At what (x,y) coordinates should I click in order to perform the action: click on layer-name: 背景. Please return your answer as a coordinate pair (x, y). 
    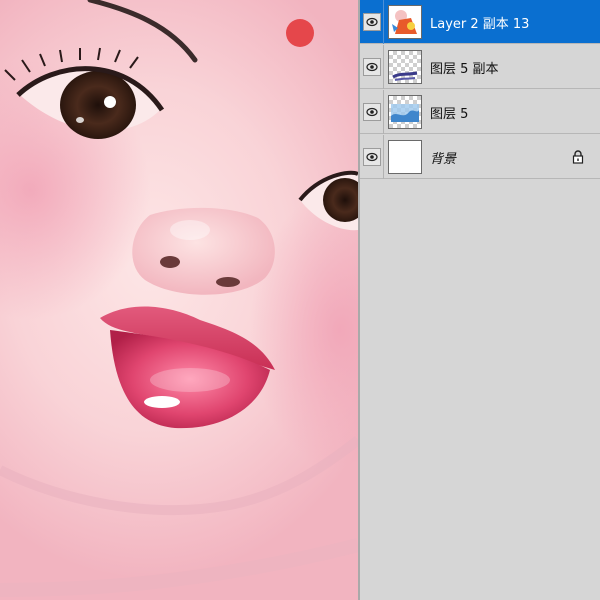
    Looking at the image, I should click on (443, 157).